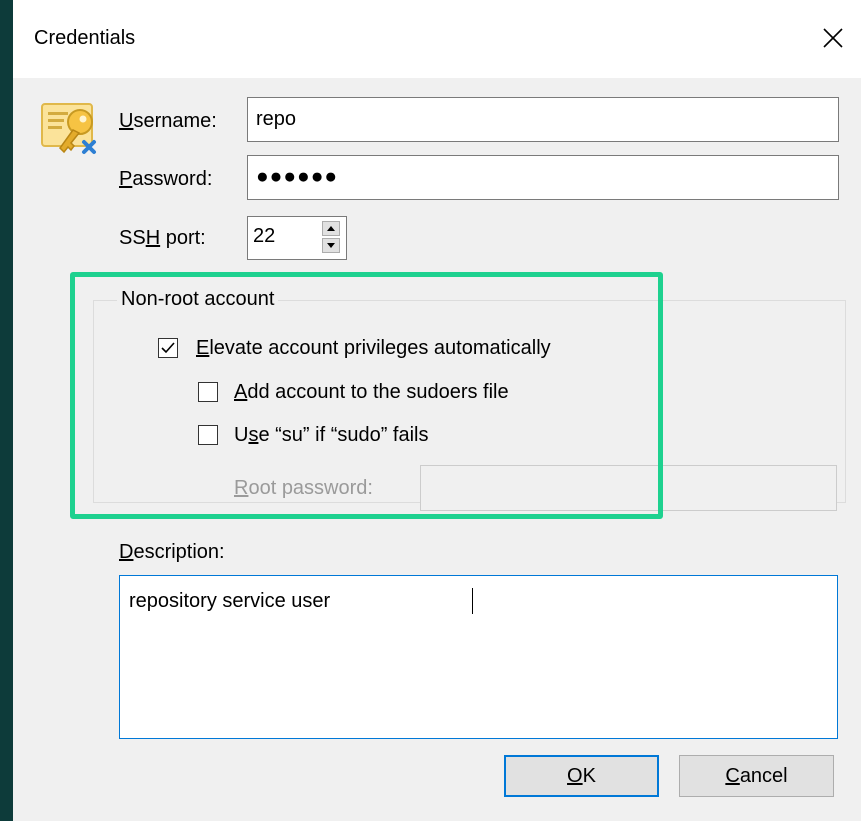 This screenshot has height=821, width=861. What do you see at coordinates (472, 601) in the screenshot?
I see `text-caret` at bounding box center [472, 601].